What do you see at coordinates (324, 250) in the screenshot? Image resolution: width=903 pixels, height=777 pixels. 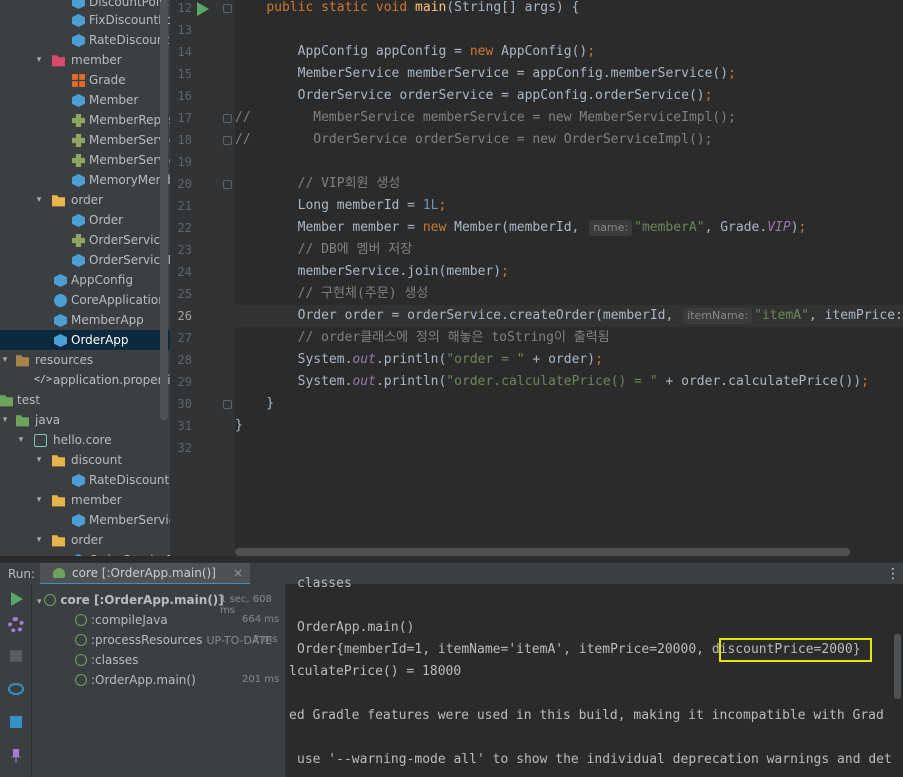 I see `code-line: // DB에 멤버 저장` at bounding box center [324, 250].